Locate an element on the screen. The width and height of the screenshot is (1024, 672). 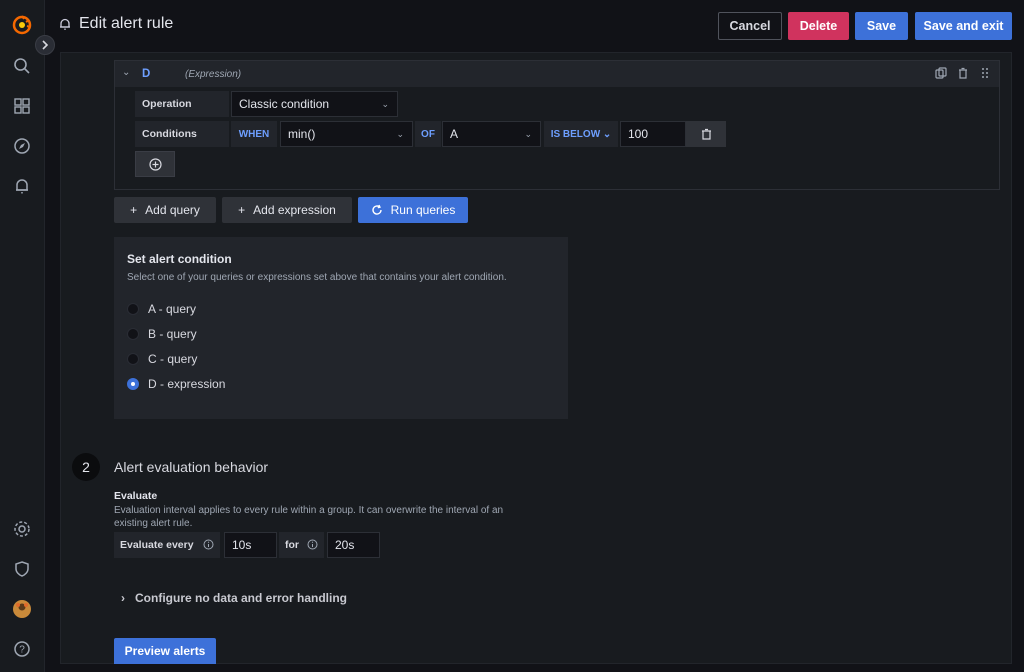
of-query-select: A ⌄ is located at coordinates (491, 134).